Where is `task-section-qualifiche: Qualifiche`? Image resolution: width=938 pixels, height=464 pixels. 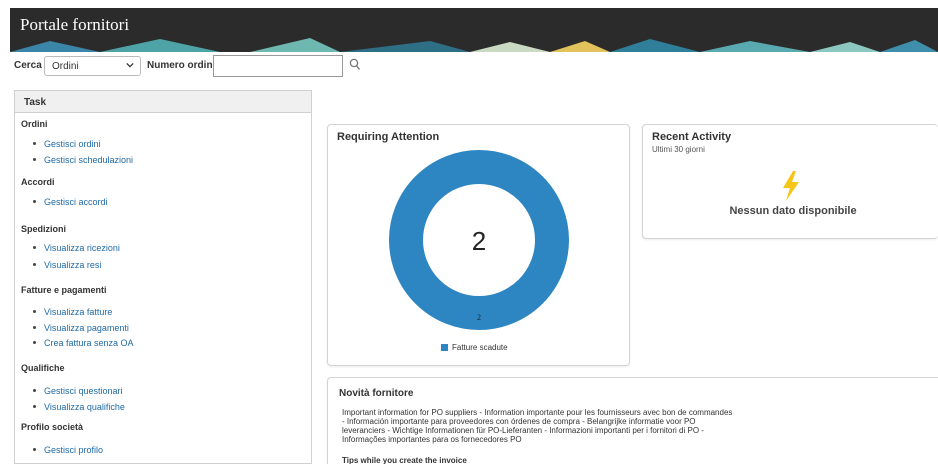 task-section-qualifiche: Qualifiche is located at coordinates (43, 368).